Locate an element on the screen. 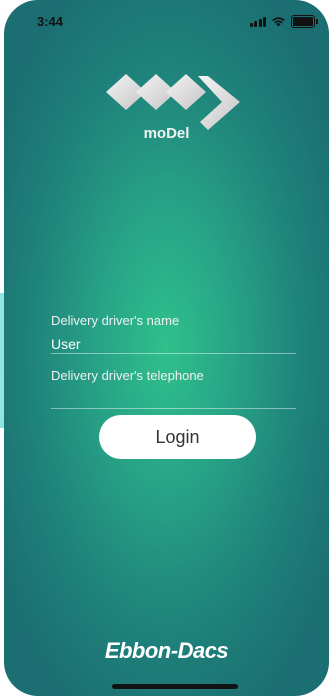 This screenshot has height=696, width=329. home-indicator is located at coordinates (175, 686).